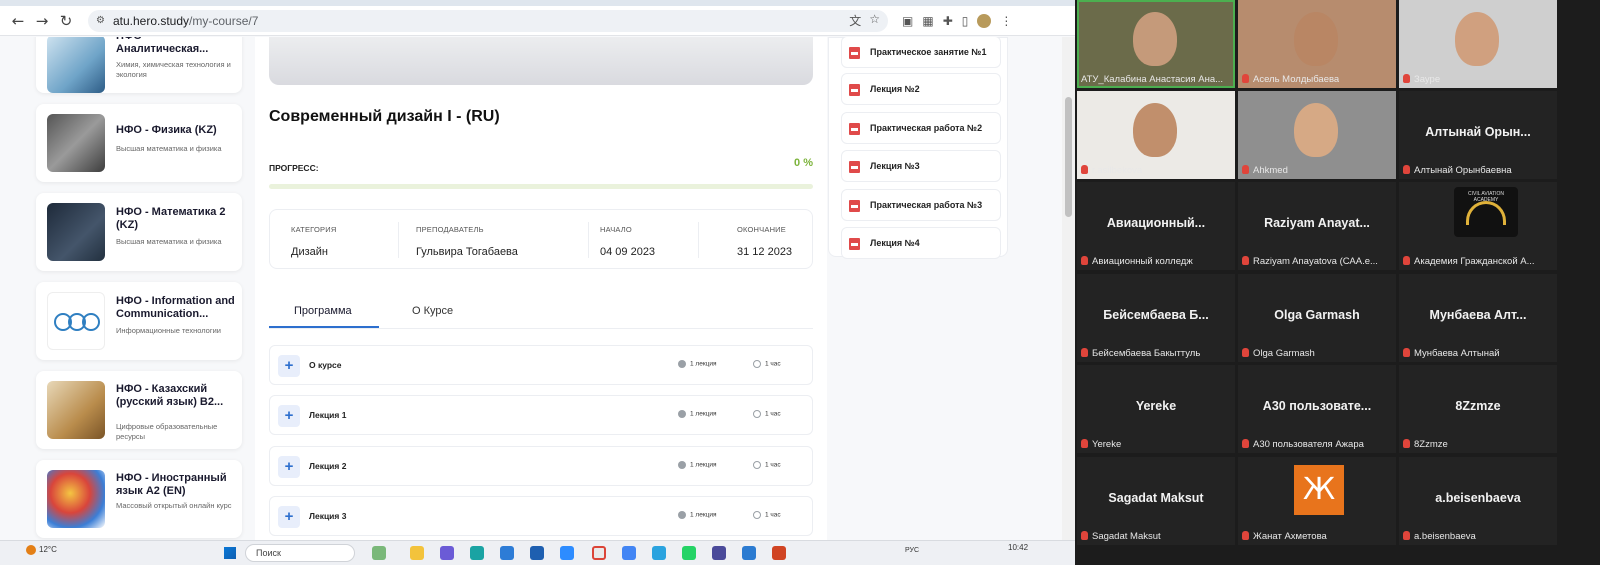 The height and width of the screenshot is (565, 1600). What do you see at coordinates (324, 327) in the screenshot?
I see `active-tab-indicator` at bounding box center [324, 327].